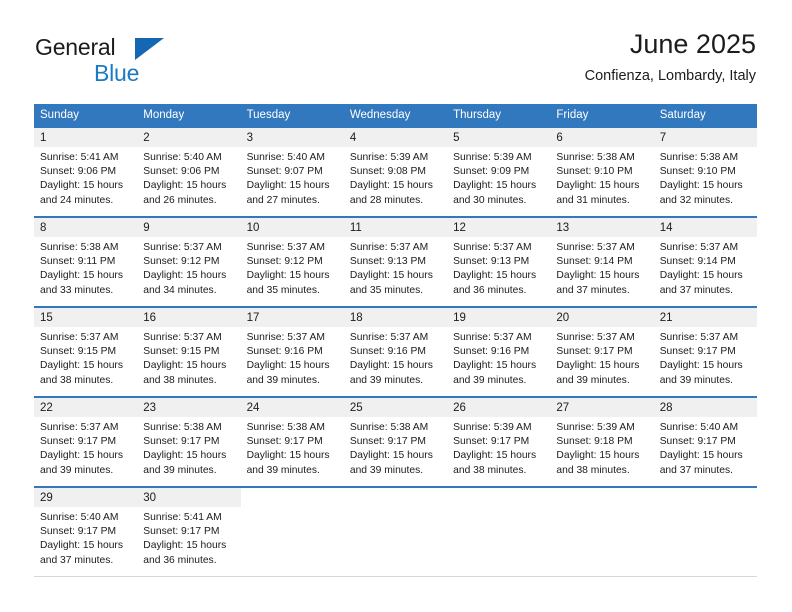 The image size is (792, 612). What do you see at coordinates (563, 228) in the screenshot?
I see `day-number: 13` at bounding box center [563, 228].